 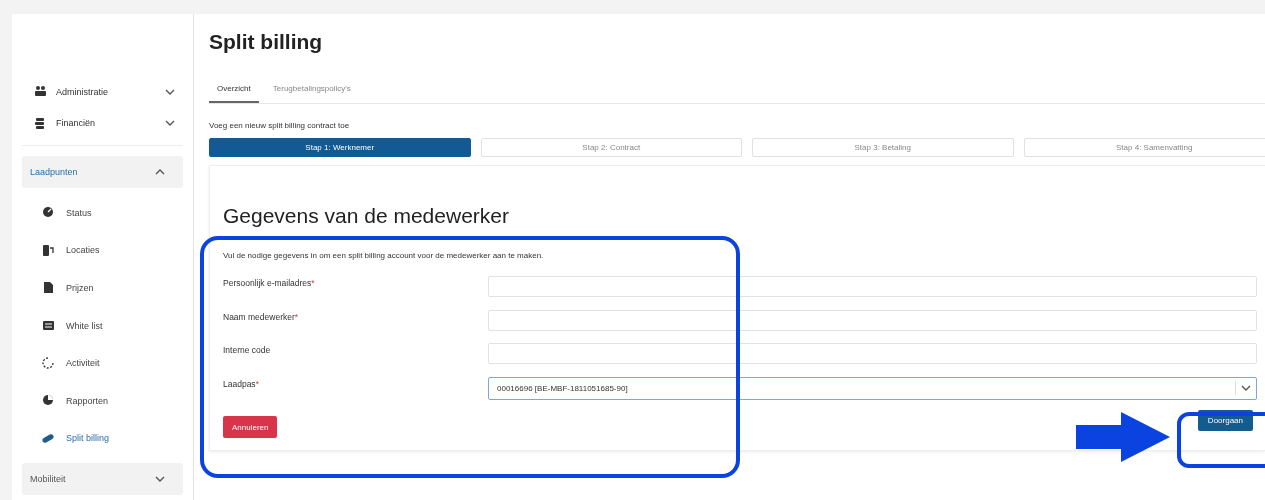 What do you see at coordinates (102, 92) in the screenshot?
I see `sidebar-item: Administratie` at bounding box center [102, 92].